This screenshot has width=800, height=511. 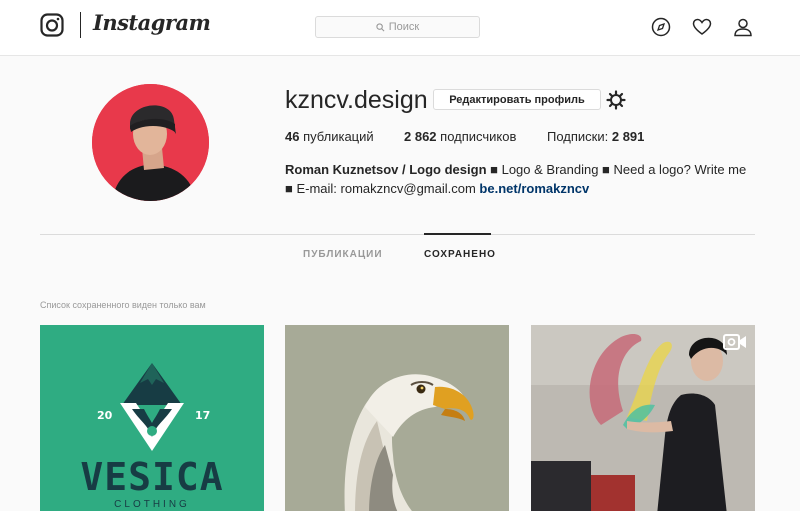 What do you see at coordinates (628, 136) in the screenshot?
I see `following-count: 2 891` at bounding box center [628, 136].